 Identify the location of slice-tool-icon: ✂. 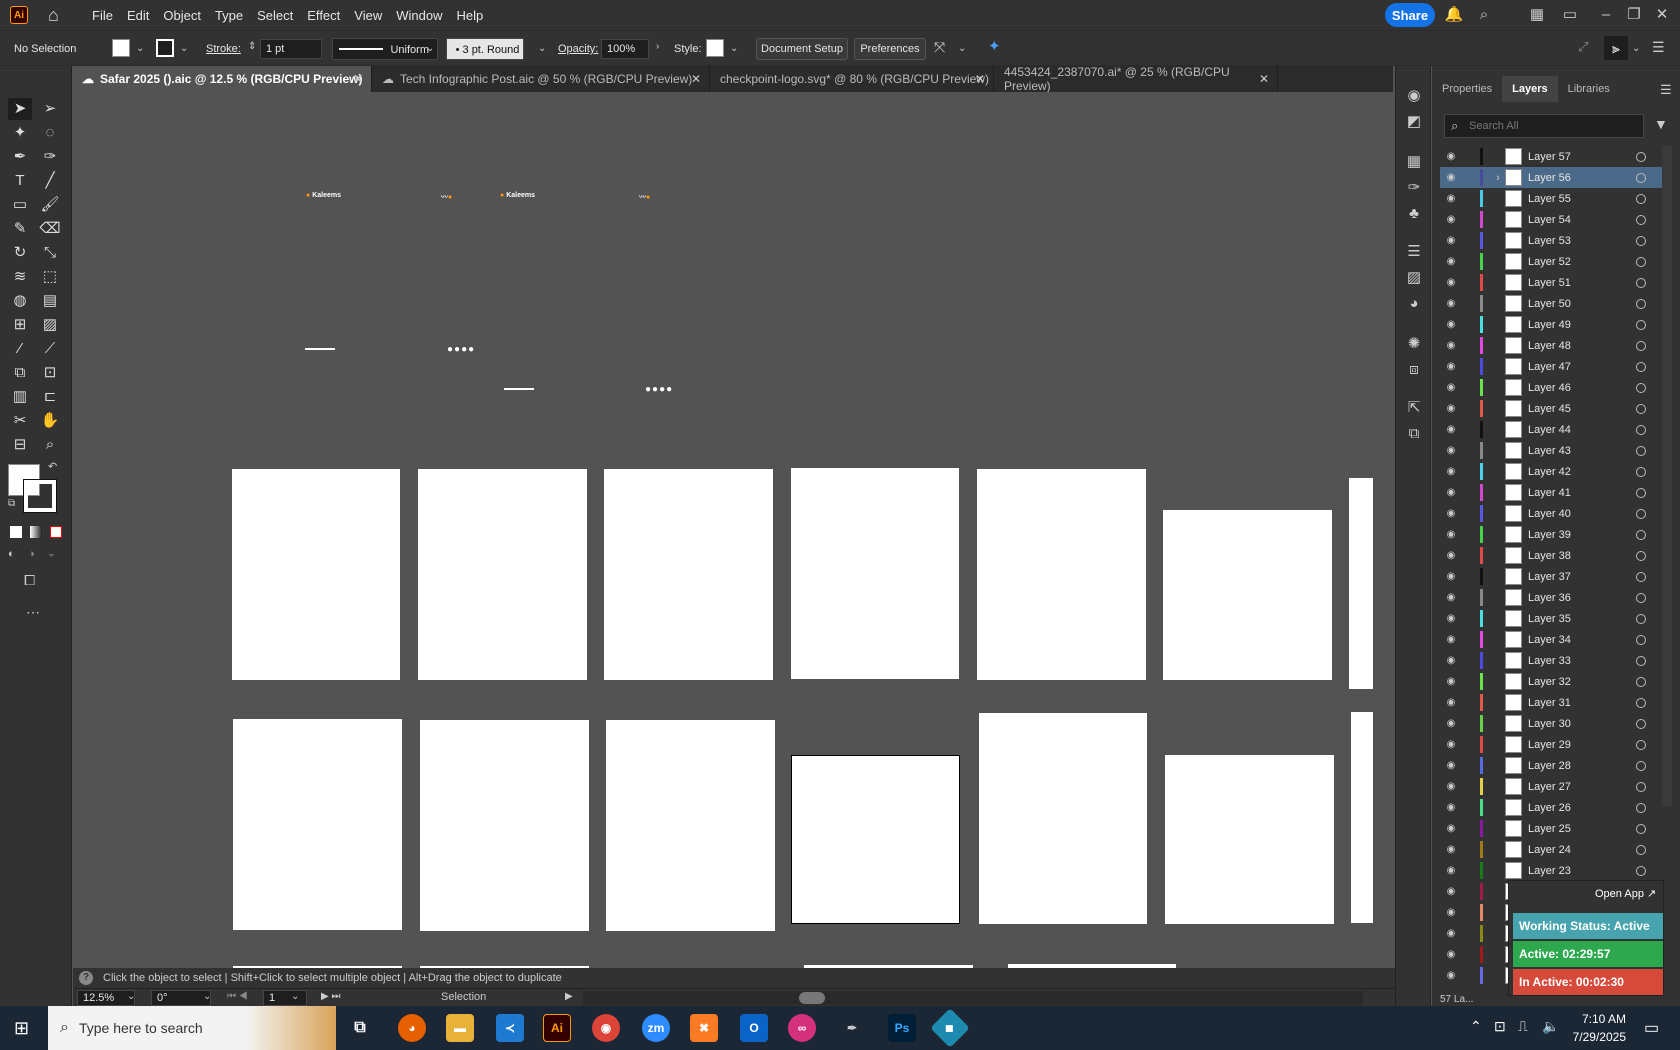
(20, 421).